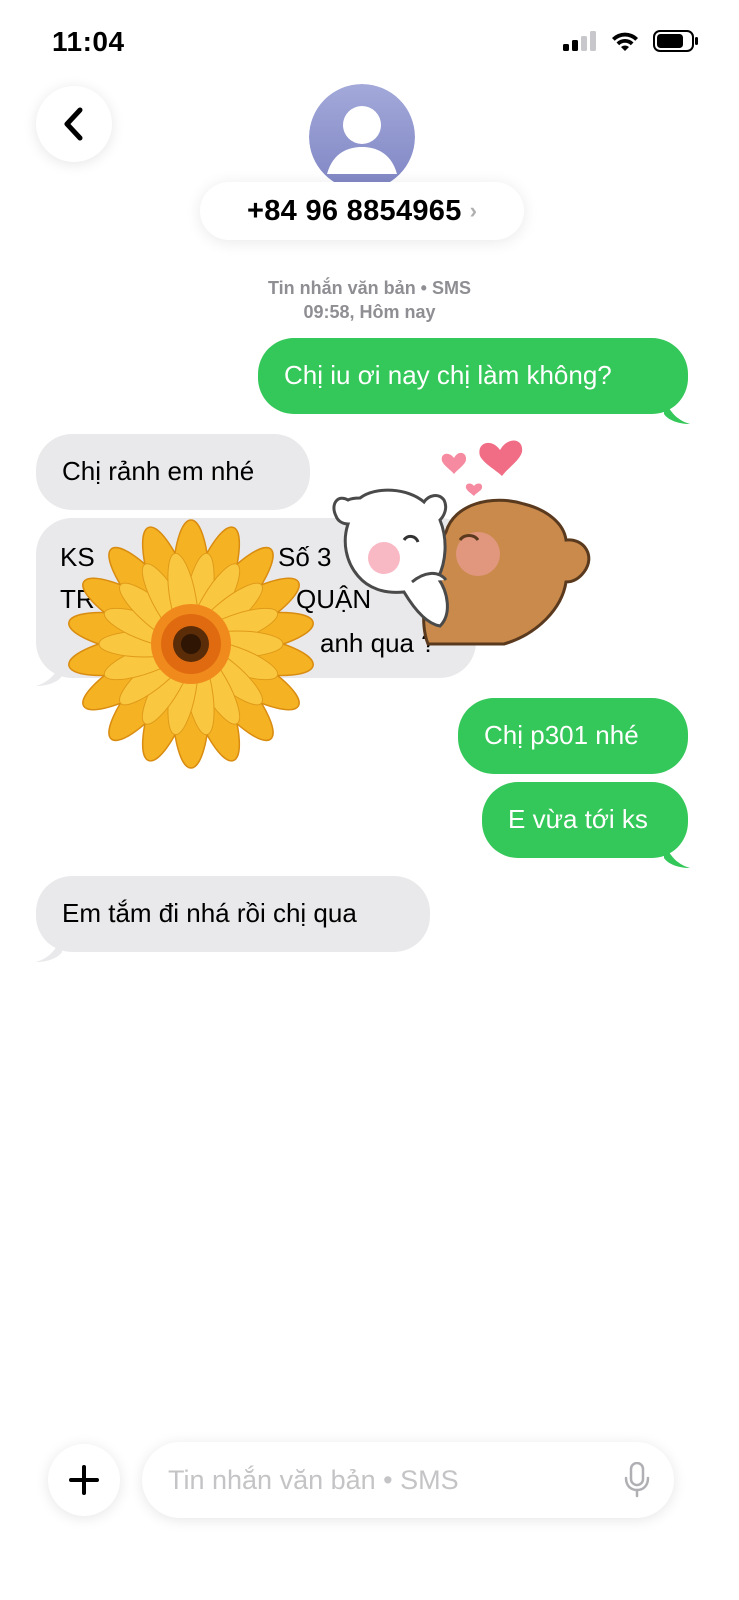 The height and width of the screenshot is (1600, 739). I want to click on message-text: Chị rảnh em nhé, so click(158, 471).